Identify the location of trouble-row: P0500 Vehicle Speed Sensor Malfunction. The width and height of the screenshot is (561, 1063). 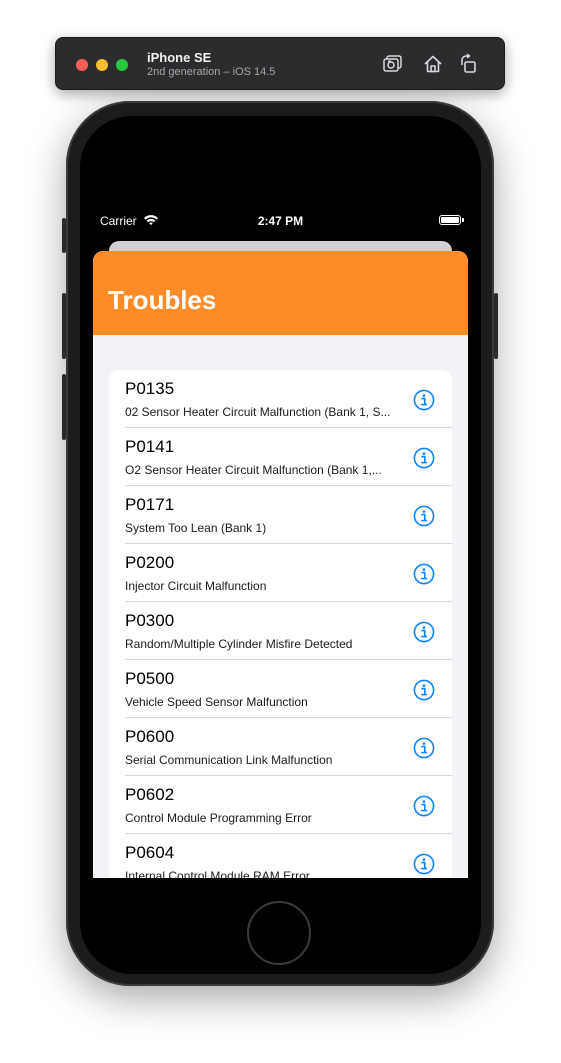
(280, 689).